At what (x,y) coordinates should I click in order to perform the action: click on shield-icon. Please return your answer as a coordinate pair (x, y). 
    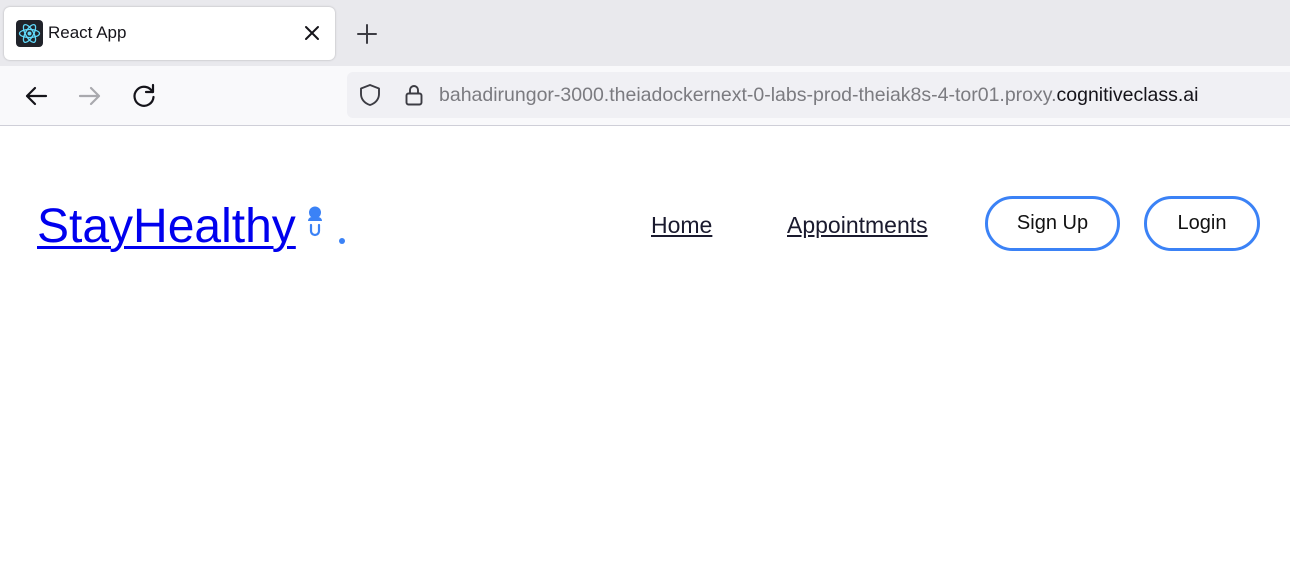
    Looking at the image, I should click on (370, 95).